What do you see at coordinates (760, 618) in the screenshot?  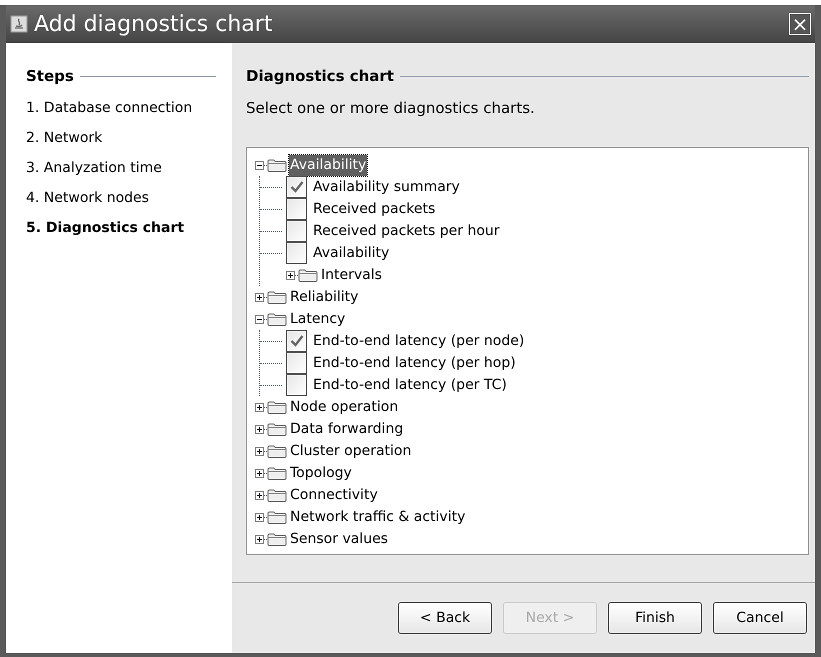 I see `dialog-button: Cancel` at bounding box center [760, 618].